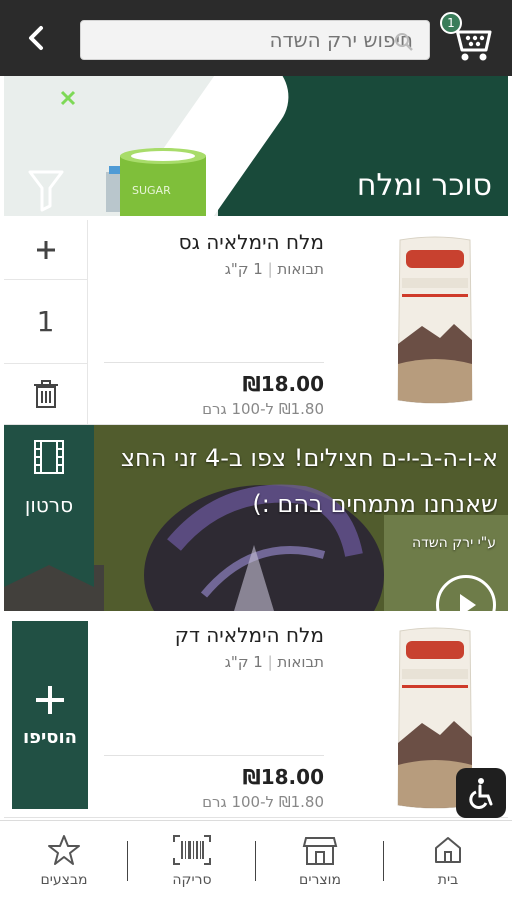 Image resolution: width=512 pixels, height=900 pixels. Describe the element at coordinates (156, 182) in the screenshot. I see `sugar-jar-image: SUGAR` at that location.